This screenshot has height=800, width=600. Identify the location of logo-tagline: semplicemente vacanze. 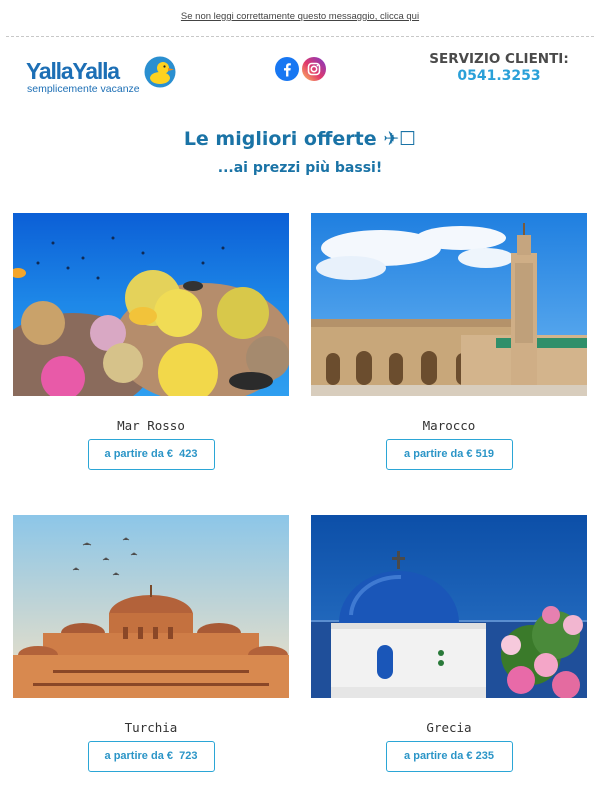
(83, 89).